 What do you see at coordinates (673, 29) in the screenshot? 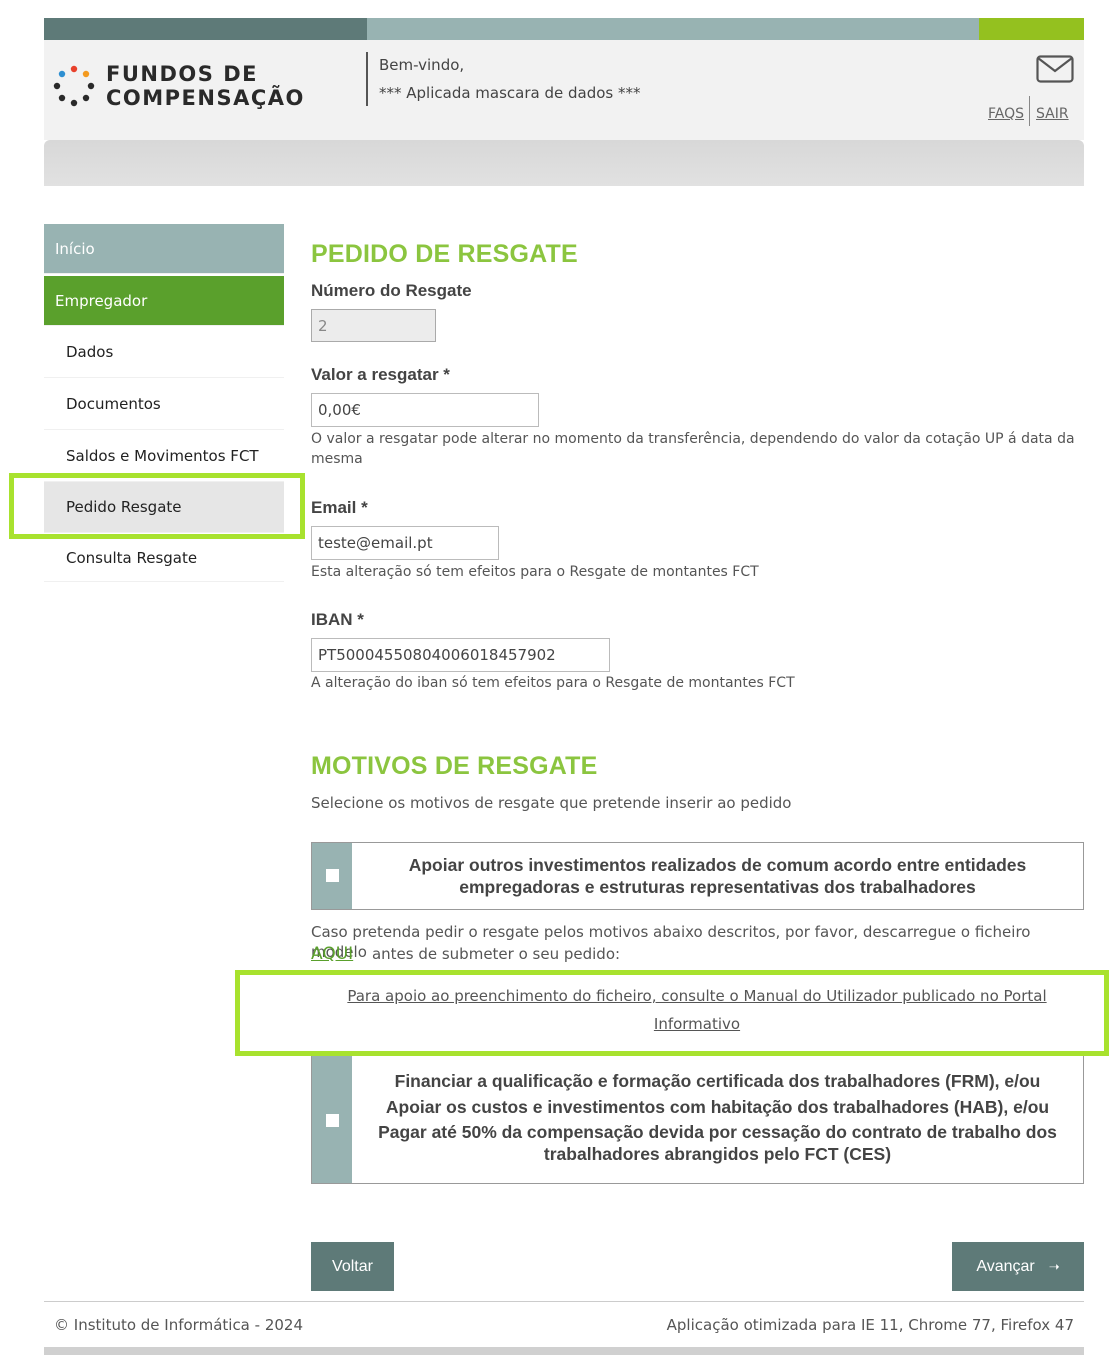
I see `header-bar-middle` at bounding box center [673, 29].